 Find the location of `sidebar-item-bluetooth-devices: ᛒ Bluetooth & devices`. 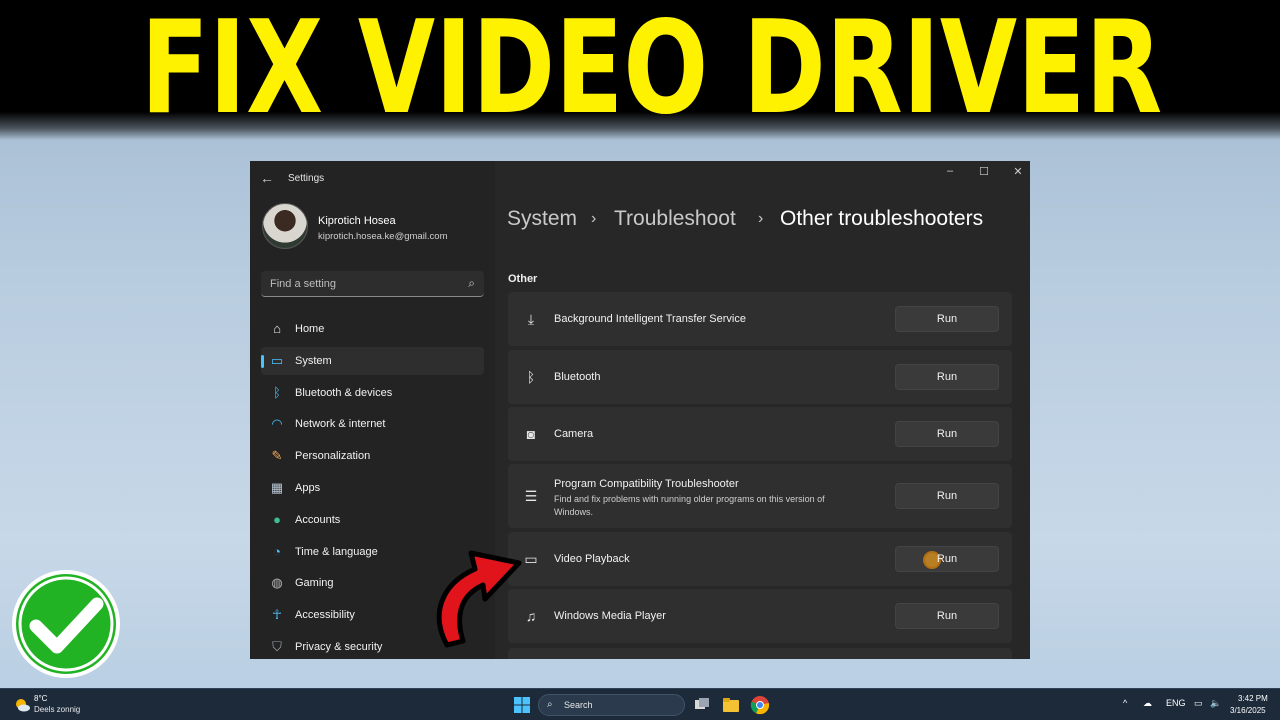

sidebar-item-bluetooth-devices: ᛒ Bluetooth & devices is located at coordinates (372, 393).